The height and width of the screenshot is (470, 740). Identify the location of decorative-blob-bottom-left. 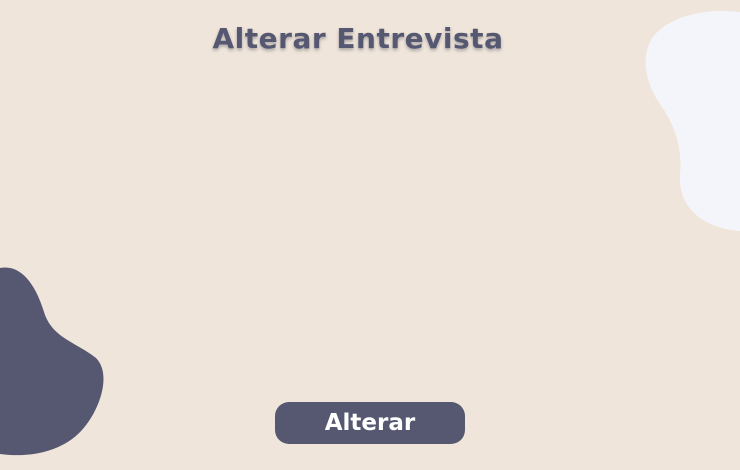
(52, 361).